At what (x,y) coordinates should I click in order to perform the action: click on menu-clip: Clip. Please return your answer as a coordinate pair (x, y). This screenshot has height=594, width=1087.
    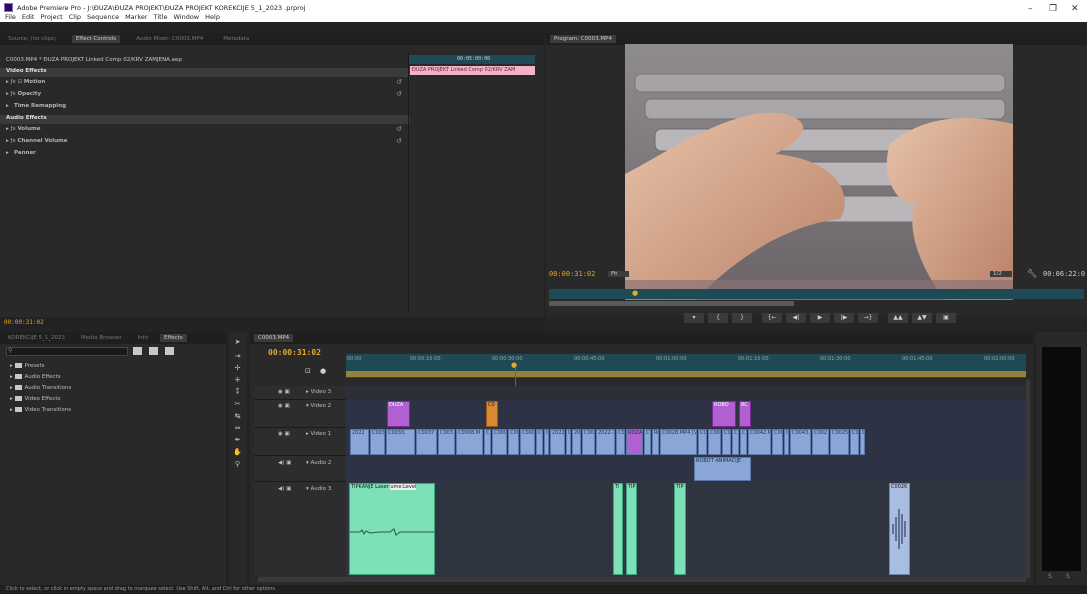
    Looking at the image, I should click on (75, 17).